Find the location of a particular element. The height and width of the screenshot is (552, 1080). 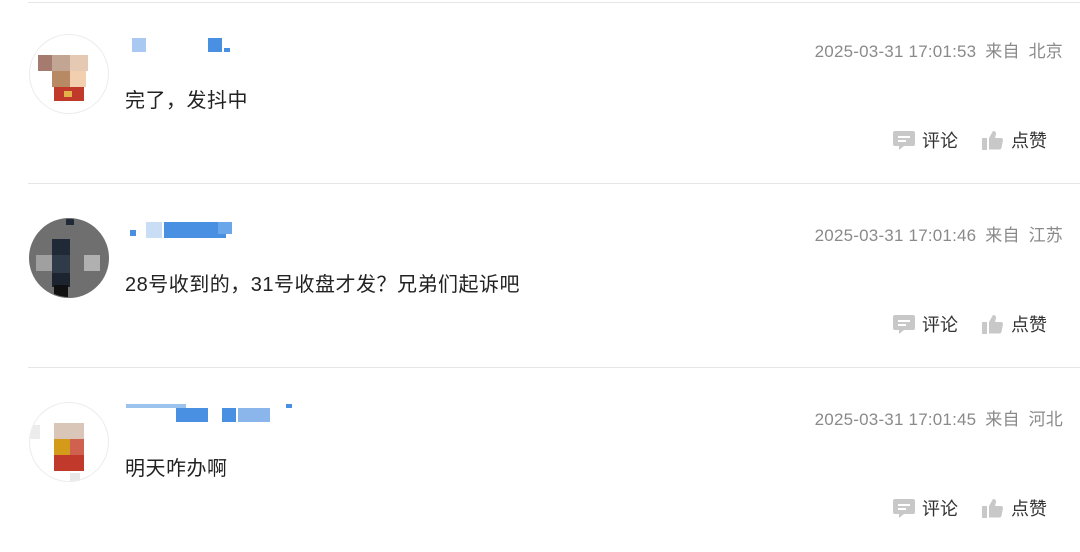

comment-text: 完了，发抖中 is located at coordinates (186, 101).